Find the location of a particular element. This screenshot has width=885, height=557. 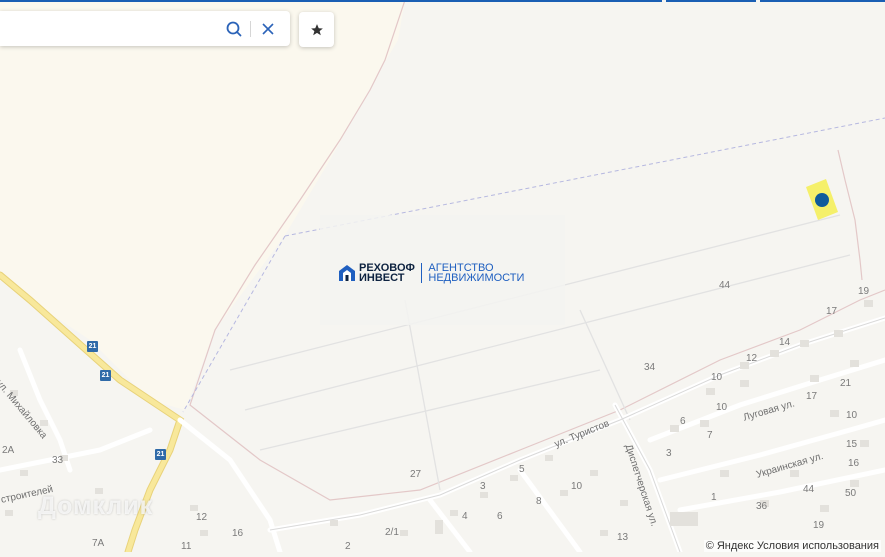

house-number: 7 is located at coordinates (710, 435).